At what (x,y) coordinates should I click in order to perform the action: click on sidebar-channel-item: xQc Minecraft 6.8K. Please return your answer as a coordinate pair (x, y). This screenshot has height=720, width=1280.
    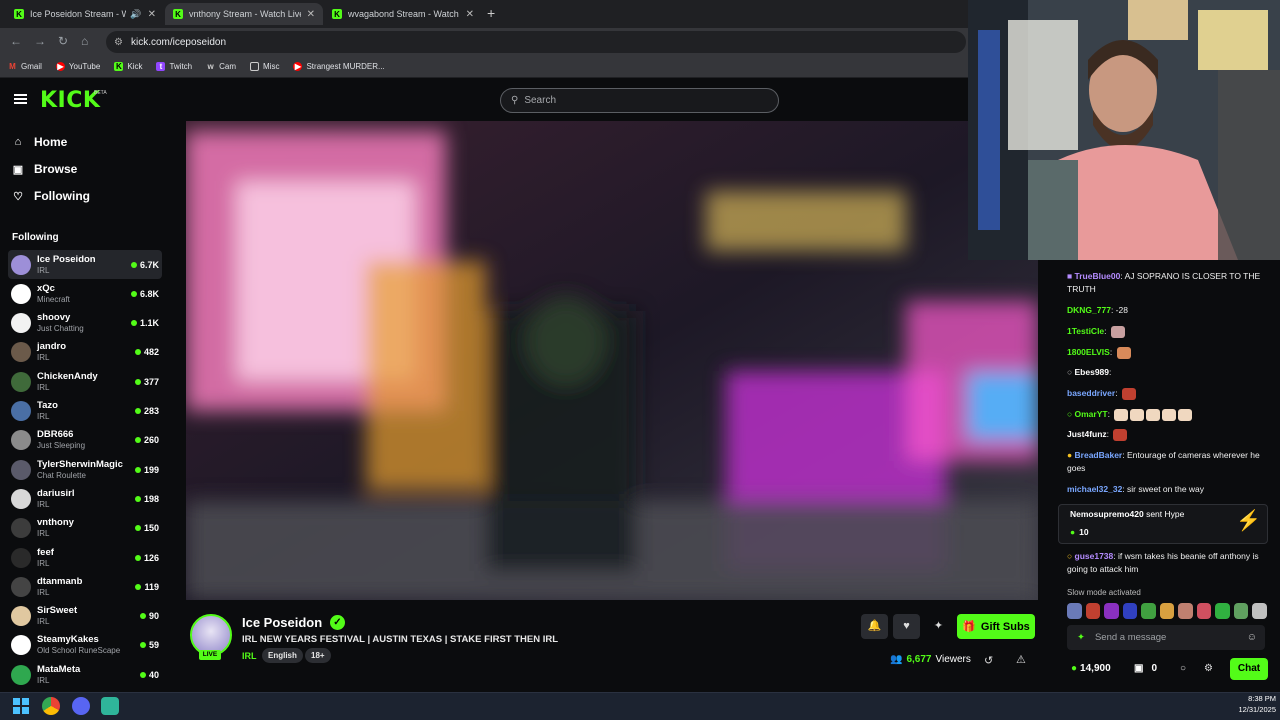
    Looking at the image, I should click on (85, 293).